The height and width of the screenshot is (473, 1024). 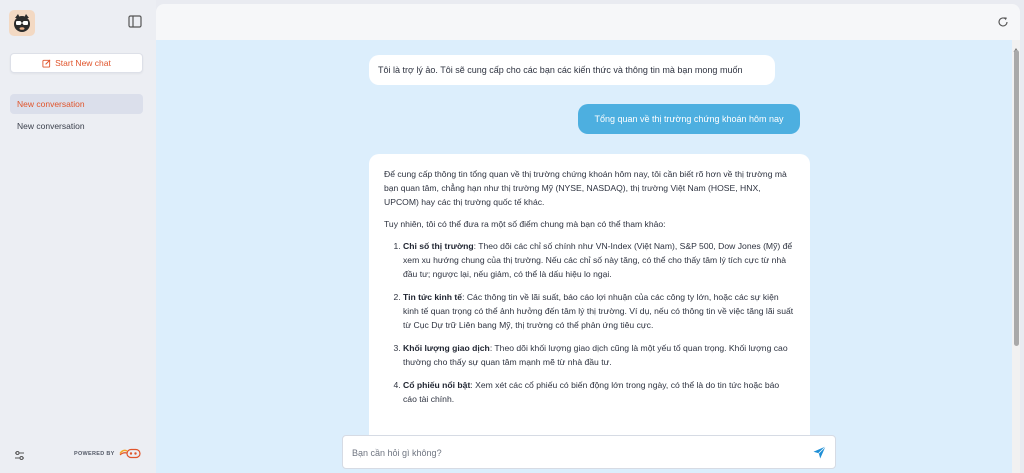 I want to click on list-item-title: Chỉ số thị trường, so click(x=438, y=246).